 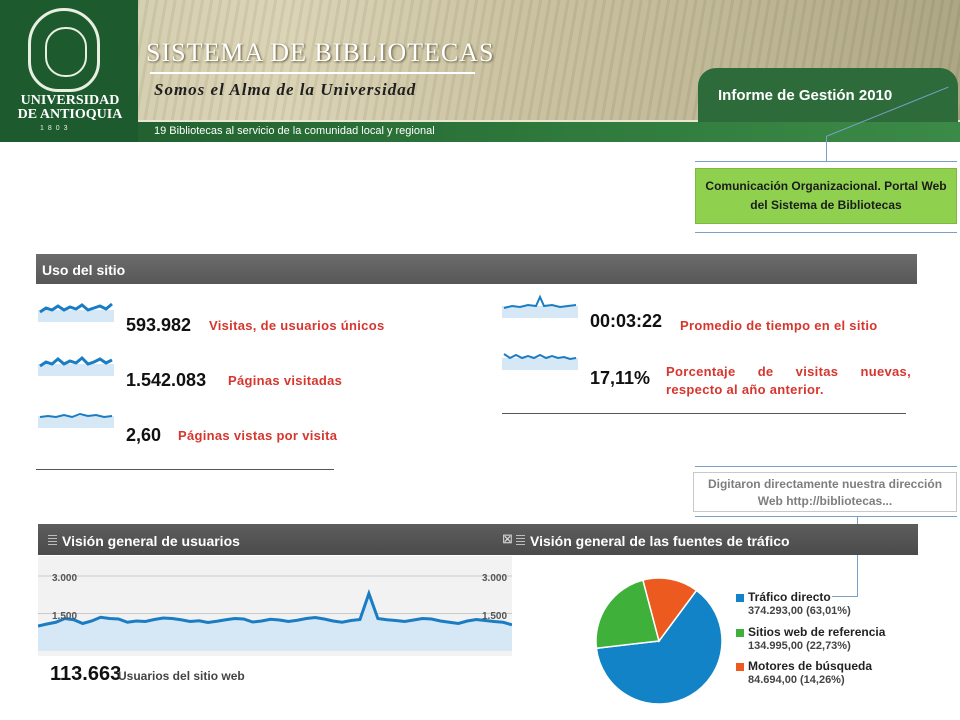 I want to click on university-name: UNIVERSIDAD DE ANTIOQUIA, so click(x=70, y=107).